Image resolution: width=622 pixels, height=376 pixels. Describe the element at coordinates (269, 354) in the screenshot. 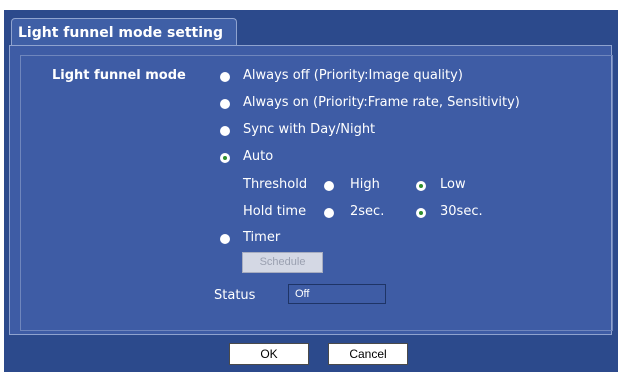

I see `ok-button: OK` at that location.